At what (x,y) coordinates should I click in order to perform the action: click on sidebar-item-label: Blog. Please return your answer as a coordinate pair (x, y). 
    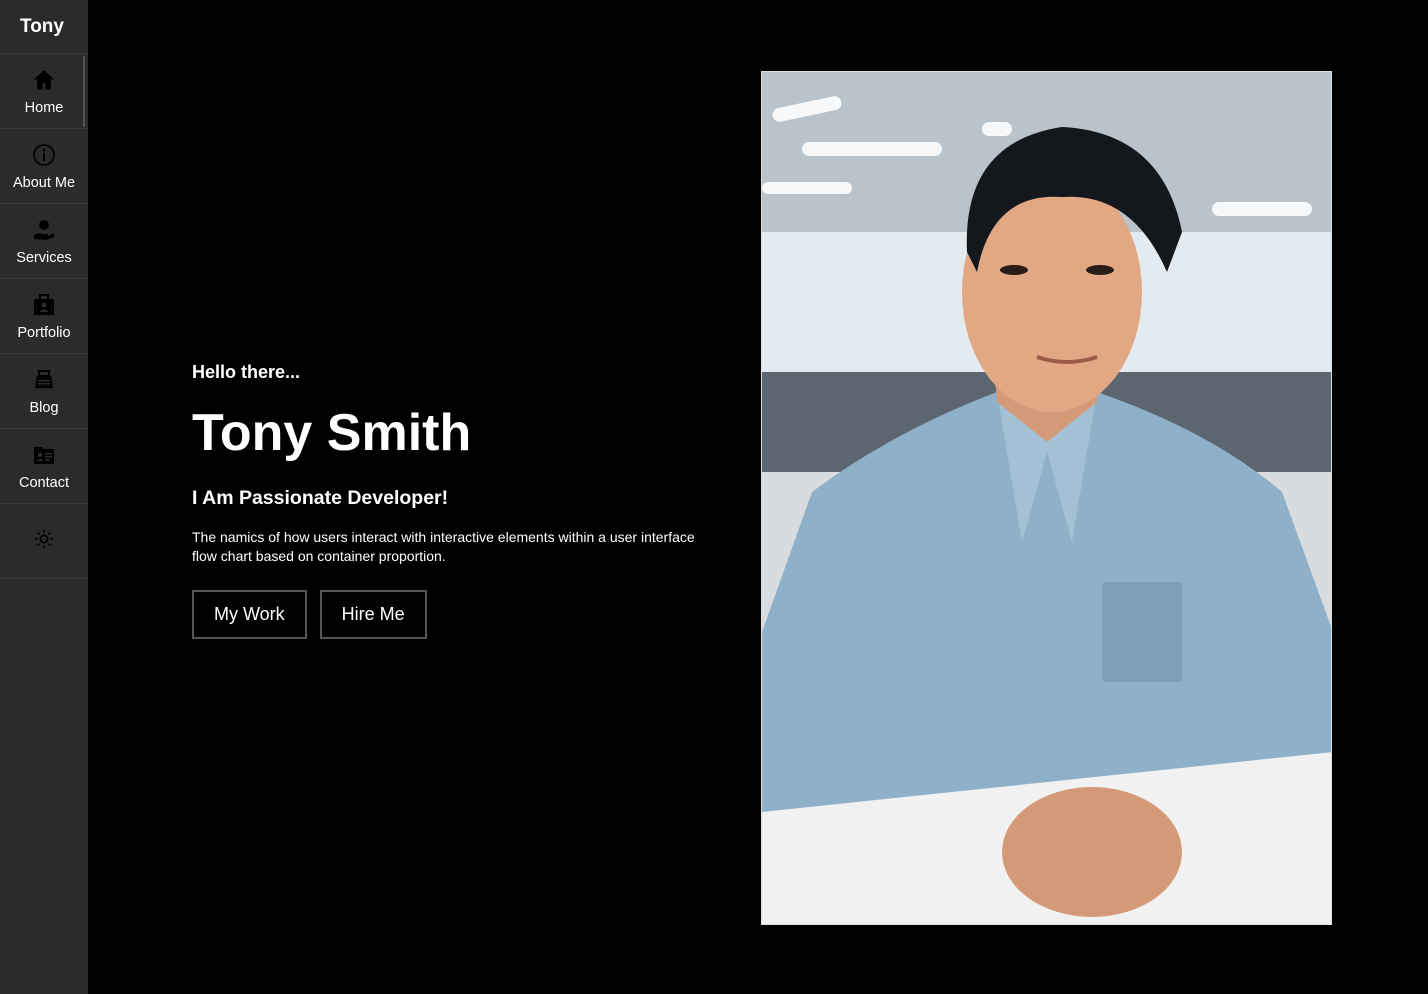
    Looking at the image, I should click on (44, 407).